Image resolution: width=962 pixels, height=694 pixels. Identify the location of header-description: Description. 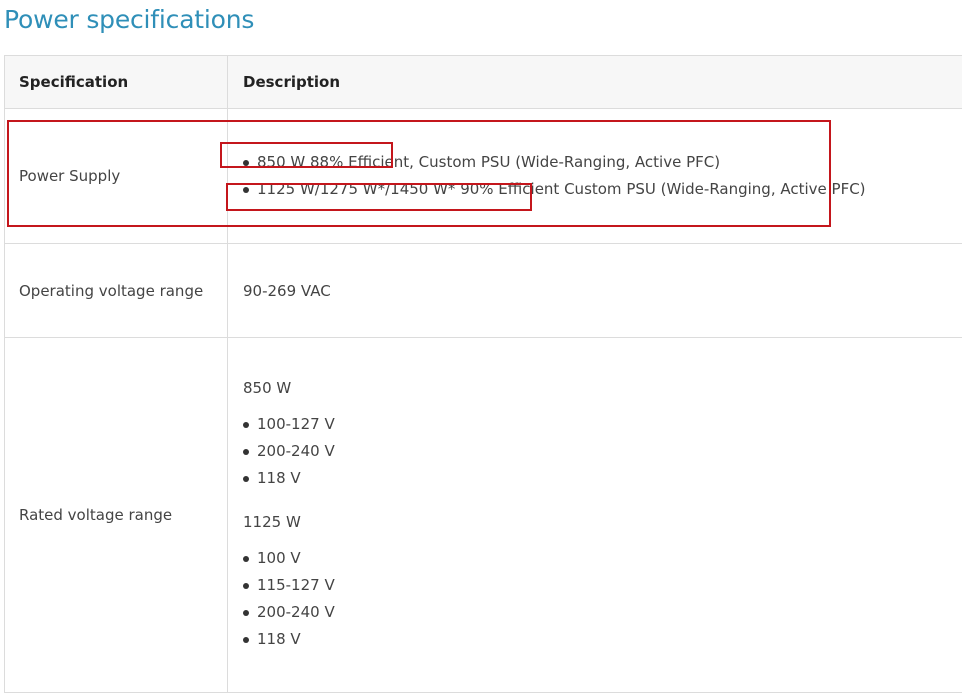
(594, 82).